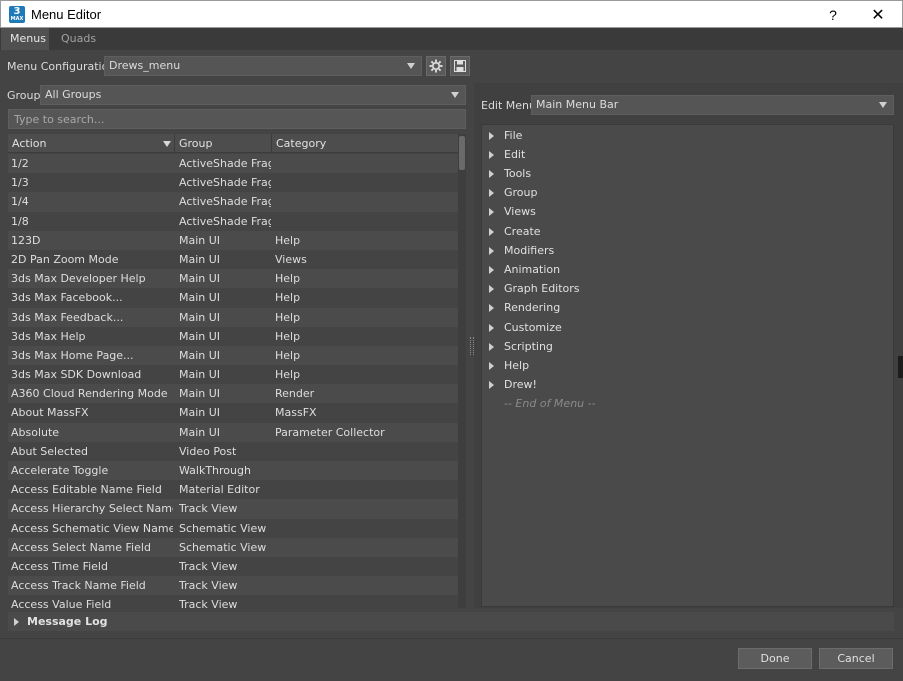  I want to click on chevron-down-icon, so click(883, 105).